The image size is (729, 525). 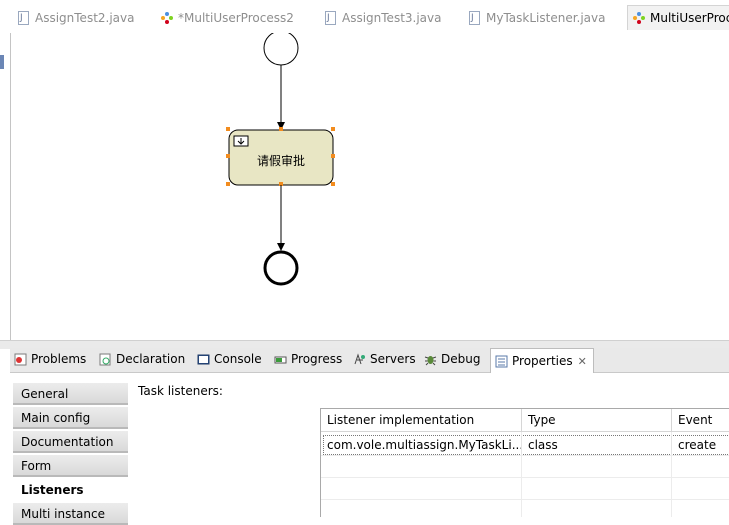 I want to click on editor-tab-multiuserproc: MultiUserProc, so click(x=678, y=17).